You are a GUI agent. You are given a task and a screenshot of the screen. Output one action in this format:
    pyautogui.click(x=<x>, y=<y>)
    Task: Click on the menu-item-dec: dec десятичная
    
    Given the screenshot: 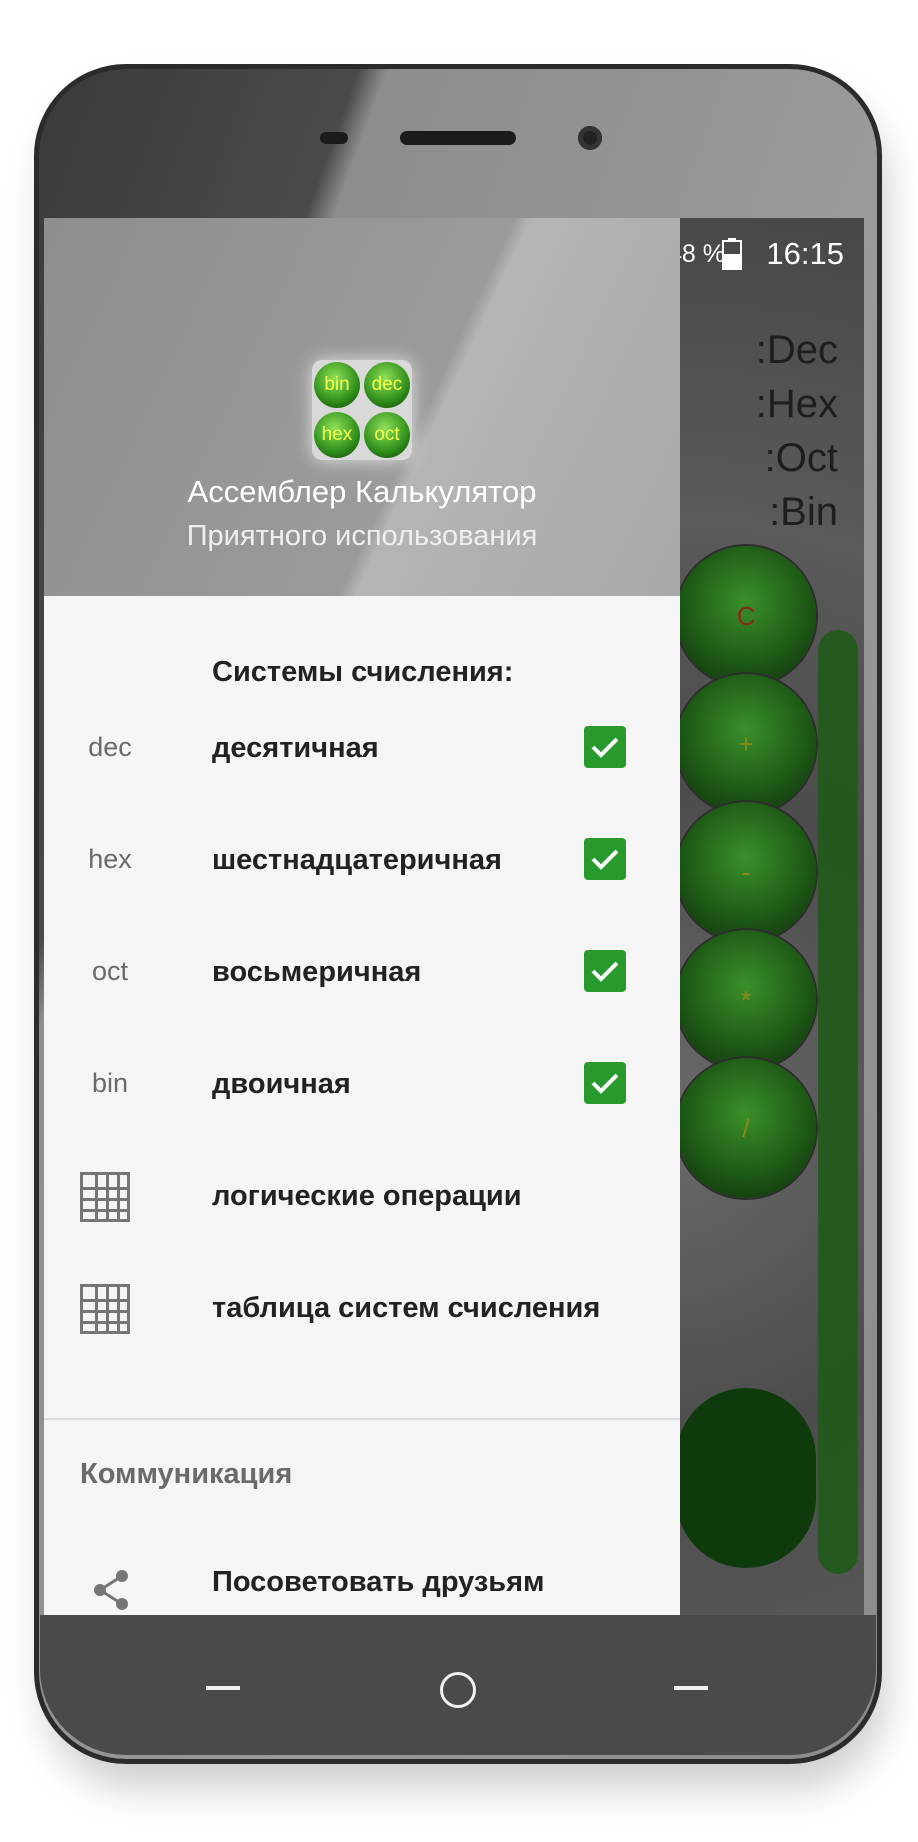 What is the action you would take?
    pyautogui.click(x=362, y=757)
    